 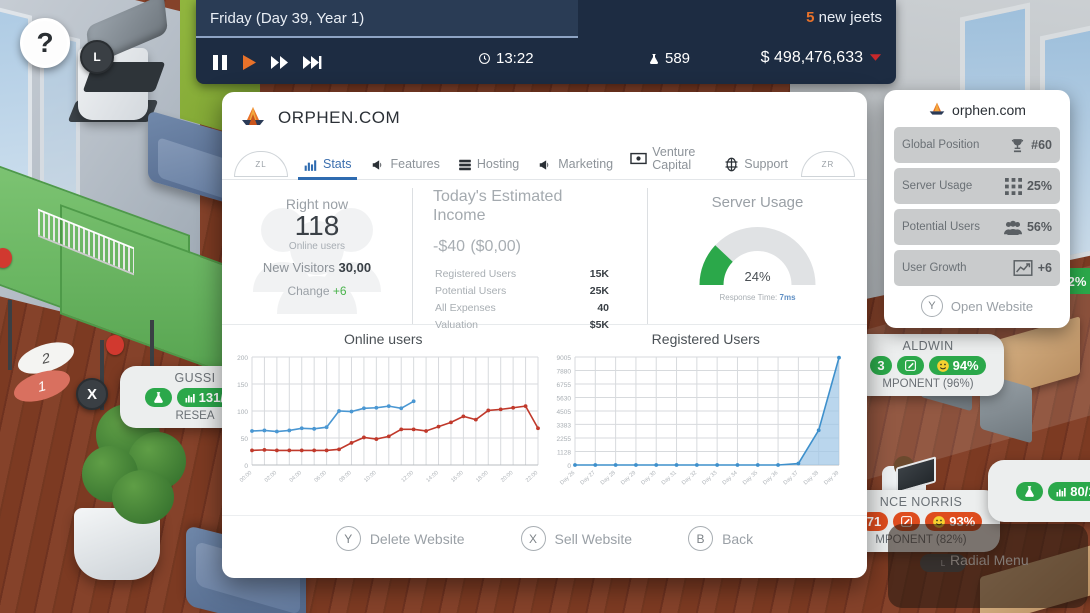 What do you see at coordinates (312, 62) in the screenshot?
I see `skip-icon` at bounding box center [312, 62].